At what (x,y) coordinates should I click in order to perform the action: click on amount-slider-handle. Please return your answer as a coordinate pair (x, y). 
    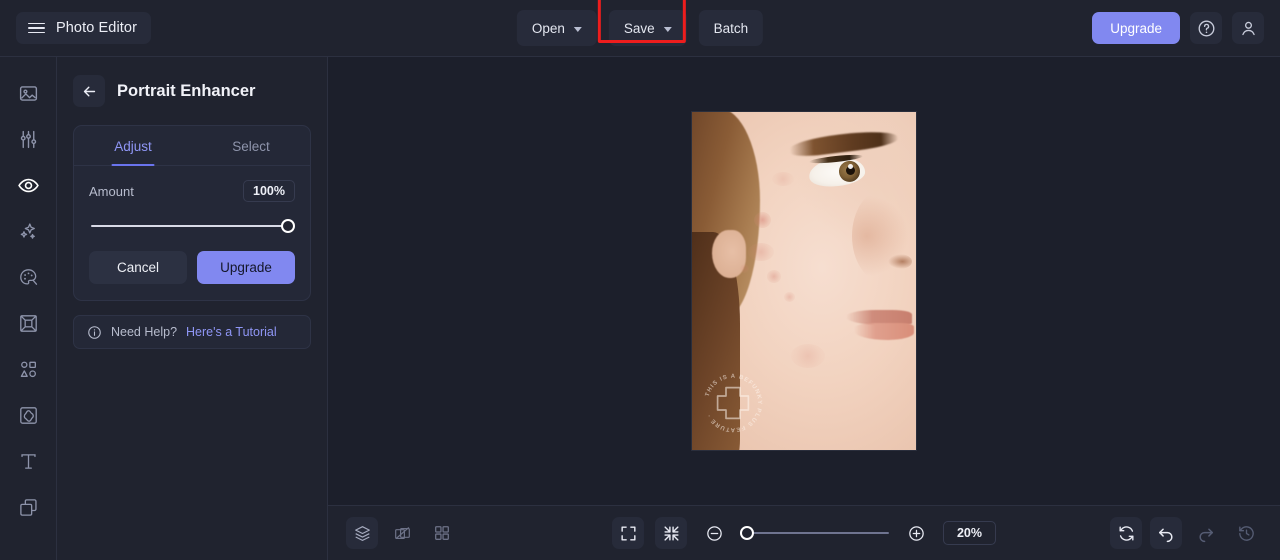
    Looking at the image, I should click on (288, 226).